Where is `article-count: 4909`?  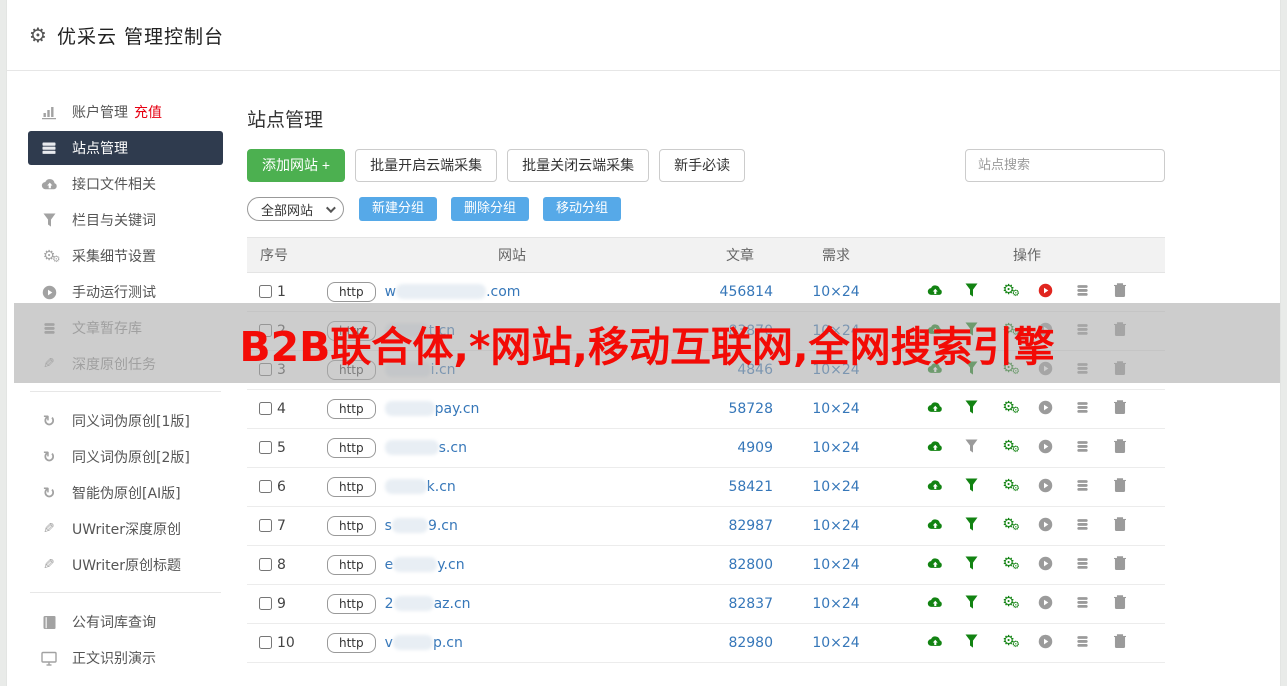 article-count: 4909 is located at coordinates (740, 448).